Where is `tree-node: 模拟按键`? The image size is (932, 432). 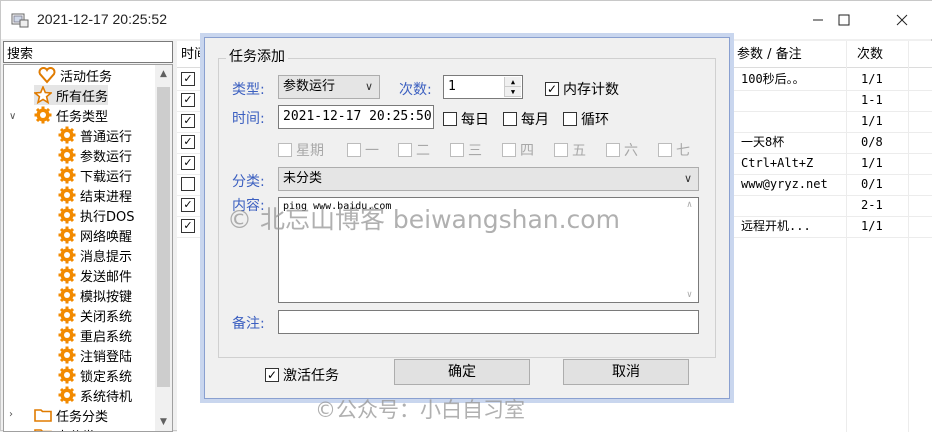 tree-node: 模拟按键 is located at coordinates (95, 295).